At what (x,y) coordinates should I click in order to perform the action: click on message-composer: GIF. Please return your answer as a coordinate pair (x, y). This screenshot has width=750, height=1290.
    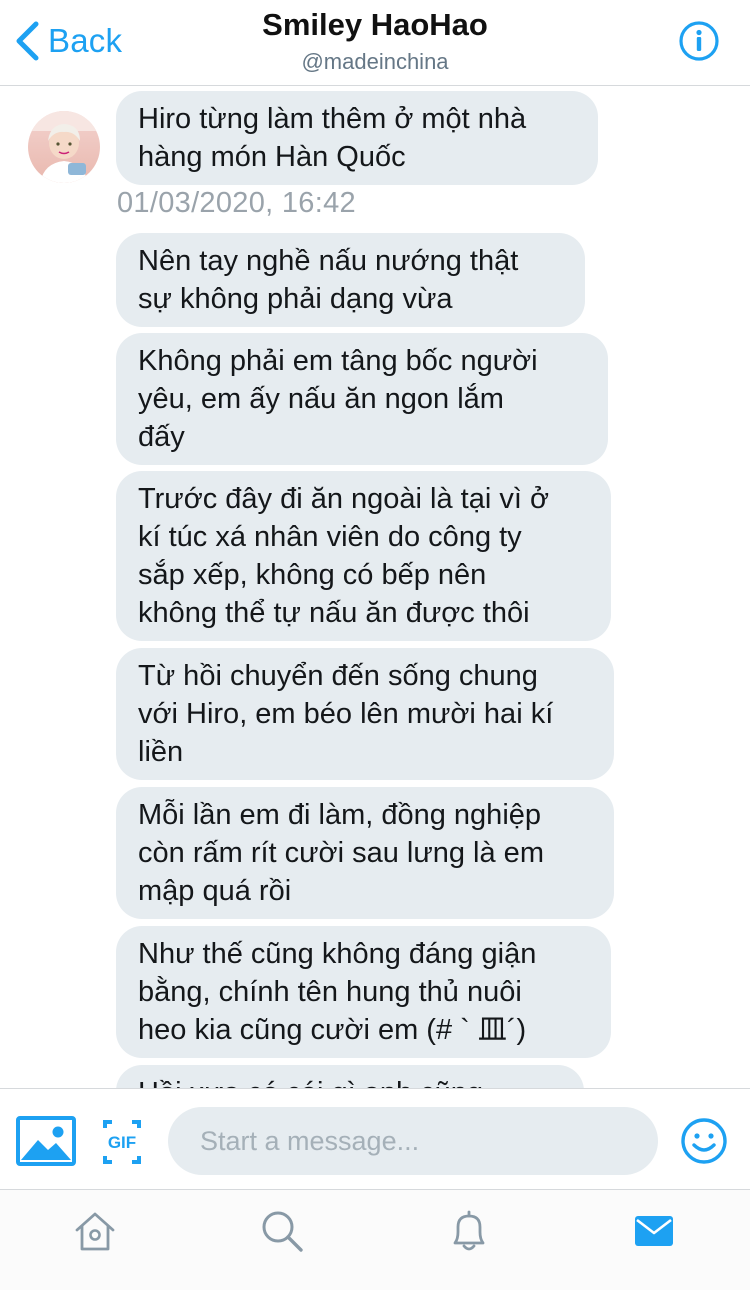
    Looking at the image, I should click on (375, 1138).